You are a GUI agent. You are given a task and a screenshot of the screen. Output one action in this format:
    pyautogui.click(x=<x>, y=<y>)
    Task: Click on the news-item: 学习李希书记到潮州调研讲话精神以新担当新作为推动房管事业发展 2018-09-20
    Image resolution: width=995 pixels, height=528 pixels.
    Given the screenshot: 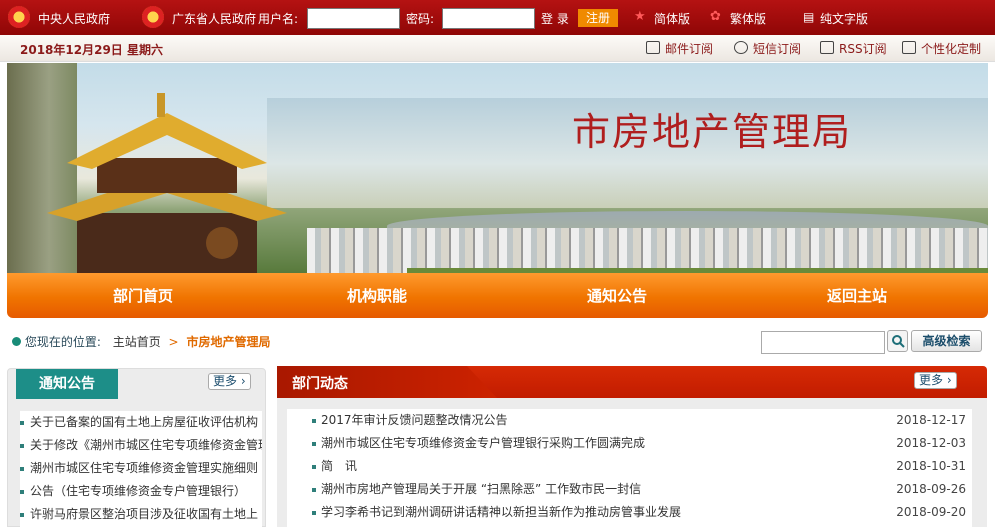 What is the action you would take?
    pyautogui.click(x=629, y=512)
    